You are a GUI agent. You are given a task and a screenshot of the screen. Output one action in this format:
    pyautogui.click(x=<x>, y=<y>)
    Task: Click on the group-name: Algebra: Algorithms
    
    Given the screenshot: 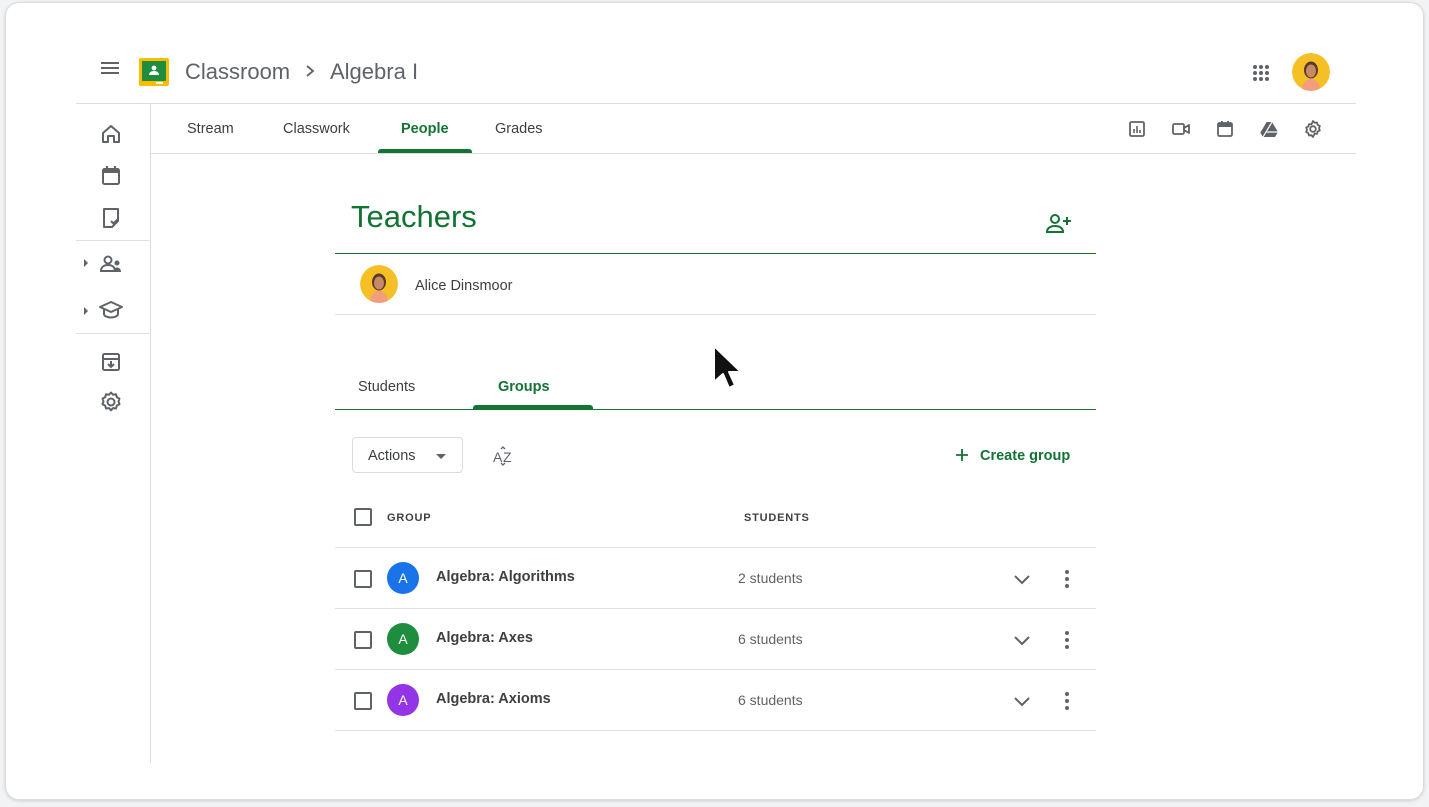 What is the action you would take?
    pyautogui.click(x=505, y=577)
    